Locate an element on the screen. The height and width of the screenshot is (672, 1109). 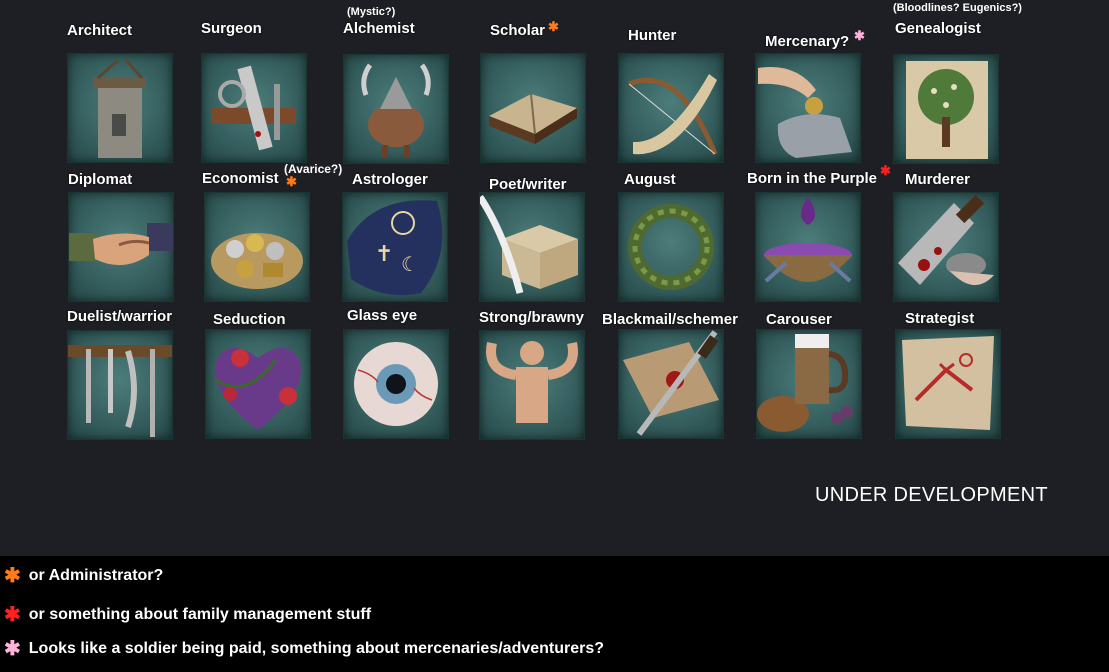
tankard-feast-icon is located at coordinates (809, 384).